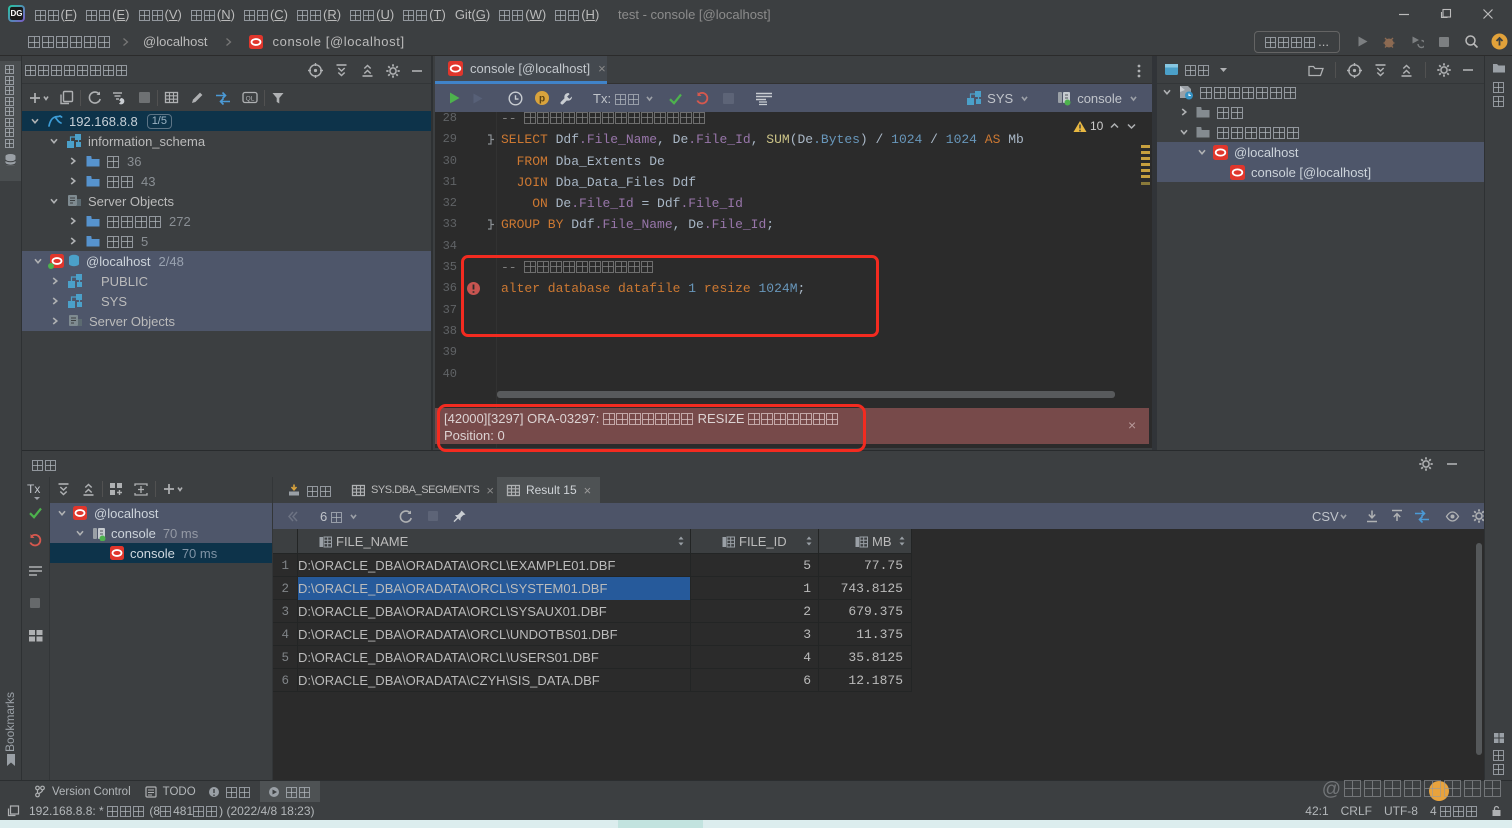 The height and width of the screenshot is (828, 1512). What do you see at coordinates (542, 99) in the screenshot?
I see `svg-text: p` at bounding box center [542, 99].